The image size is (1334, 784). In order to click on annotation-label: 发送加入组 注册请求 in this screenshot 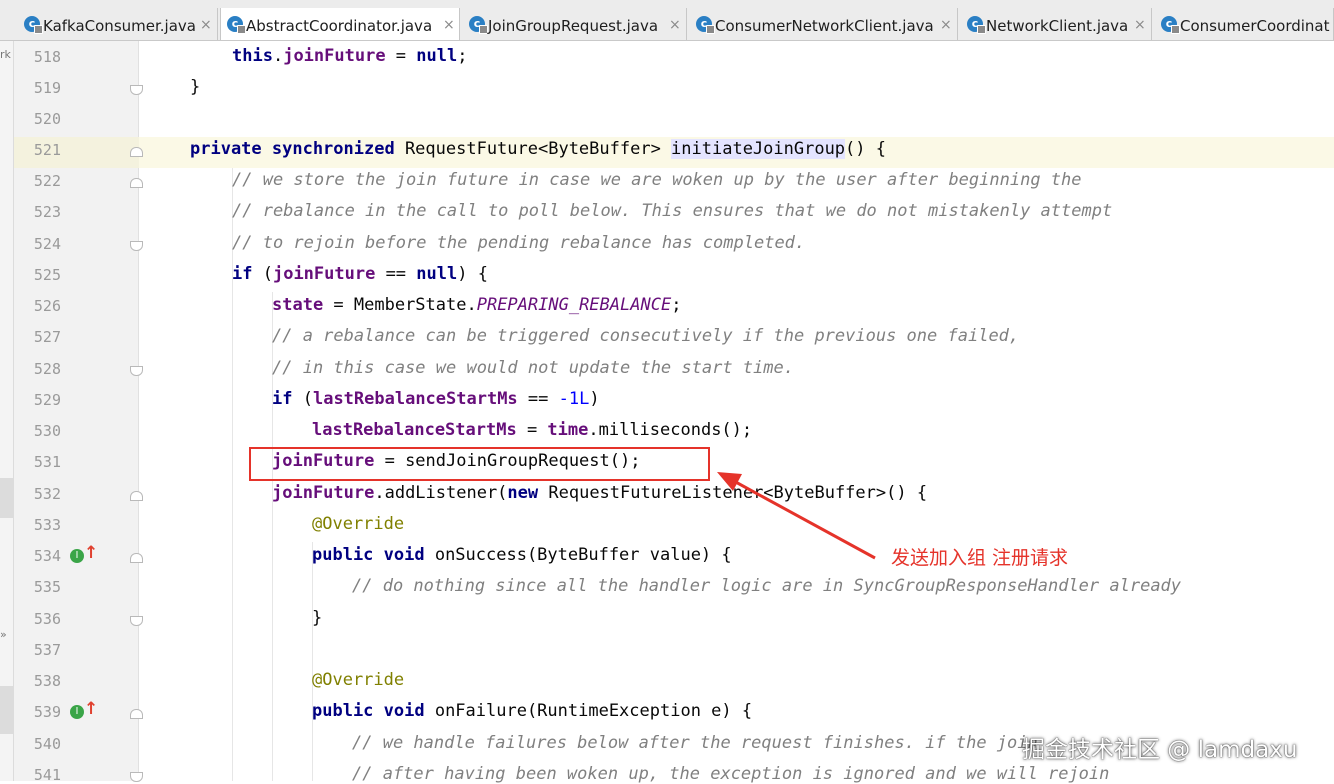, I will do `click(980, 558)`.